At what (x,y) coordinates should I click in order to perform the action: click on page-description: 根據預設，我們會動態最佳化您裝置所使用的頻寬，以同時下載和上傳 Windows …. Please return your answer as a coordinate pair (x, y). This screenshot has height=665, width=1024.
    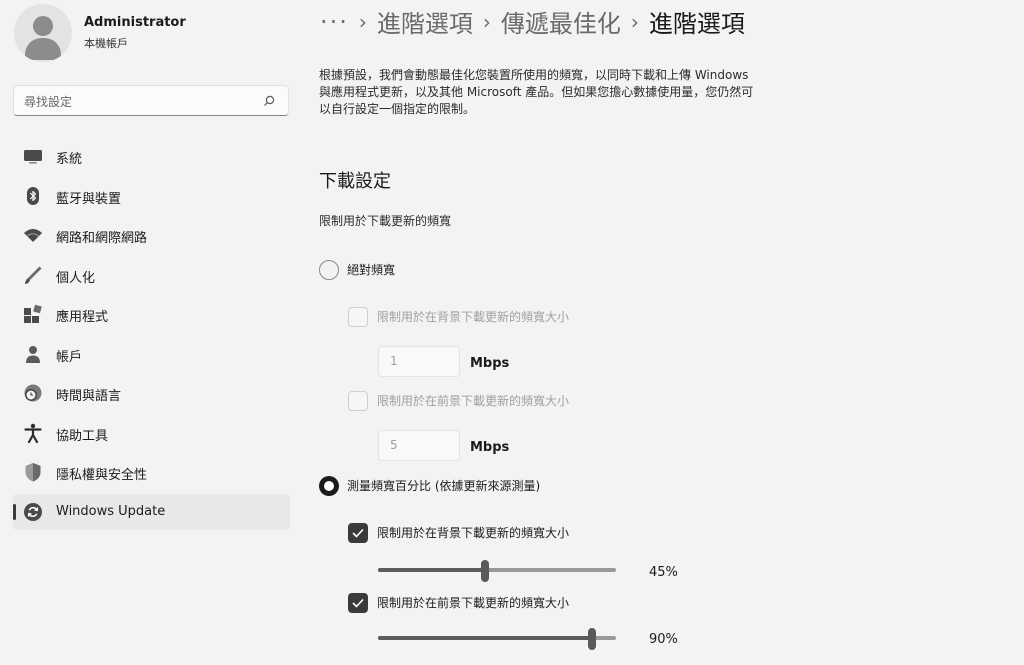
    Looking at the image, I should click on (536, 92).